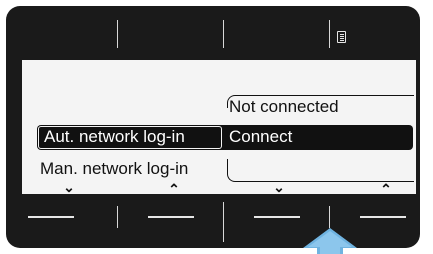 The width and height of the screenshot is (433, 254). Describe the element at coordinates (114, 136) in the screenshot. I see `selected-option-label: Aut. network log-in` at that location.